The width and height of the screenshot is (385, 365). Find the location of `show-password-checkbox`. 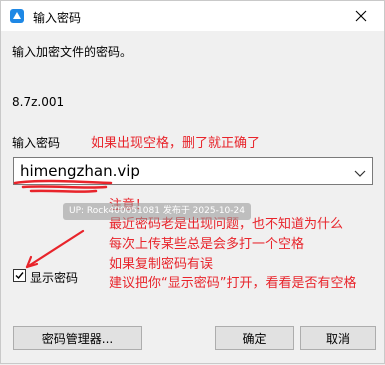

show-password-checkbox is located at coordinates (19, 275).